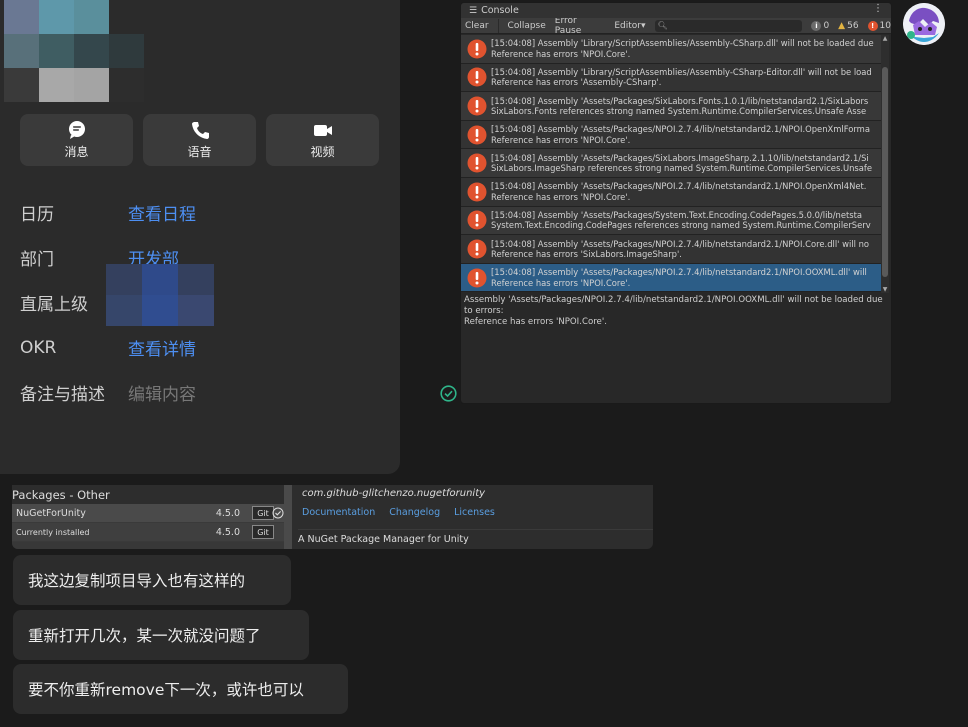  What do you see at coordinates (816, 25) in the screenshot?
I see `info-icon: i` at bounding box center [816, 25].